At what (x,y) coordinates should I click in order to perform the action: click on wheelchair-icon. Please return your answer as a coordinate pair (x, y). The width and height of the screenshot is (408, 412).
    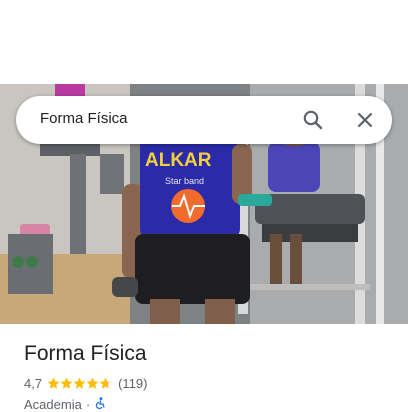
    Looking at the image, I should click on (100, 404).